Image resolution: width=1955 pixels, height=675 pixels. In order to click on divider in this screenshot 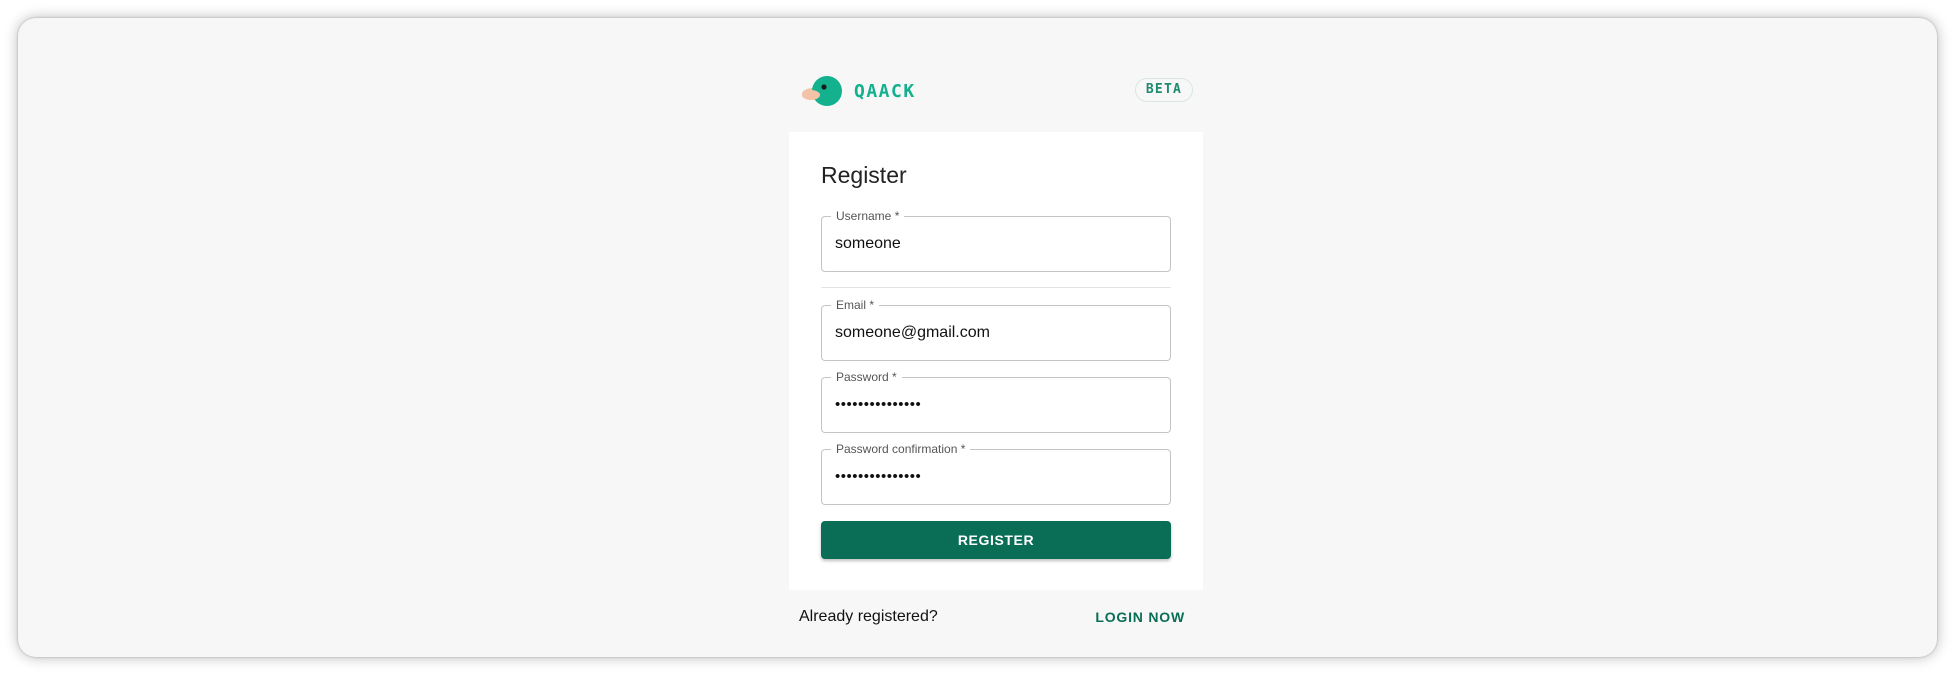, I will do `click(996, 287)`.